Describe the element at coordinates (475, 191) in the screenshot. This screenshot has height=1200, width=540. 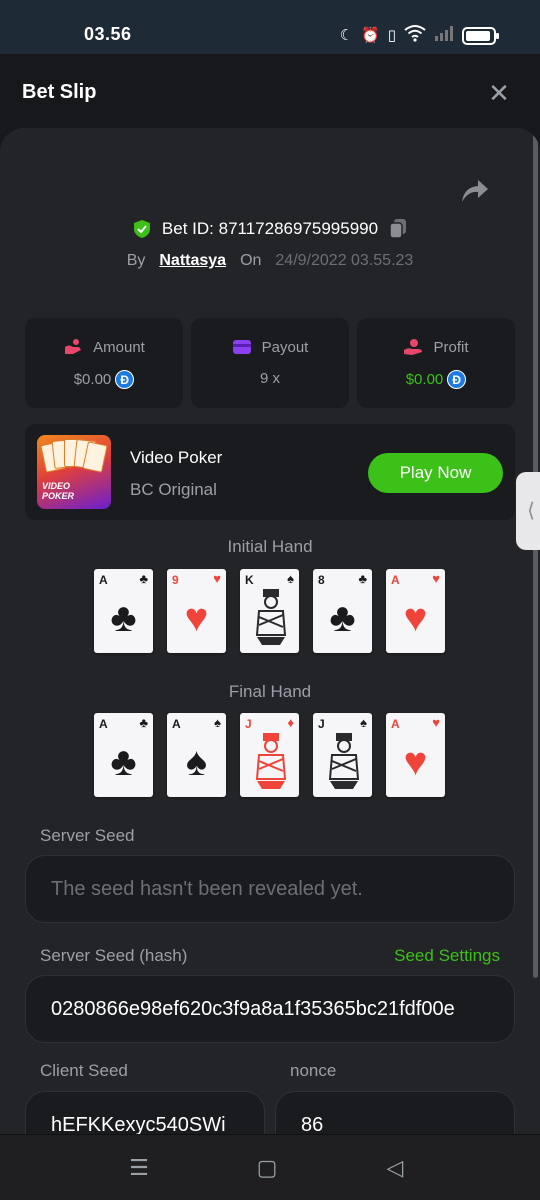
I see `share-icon` at that location.